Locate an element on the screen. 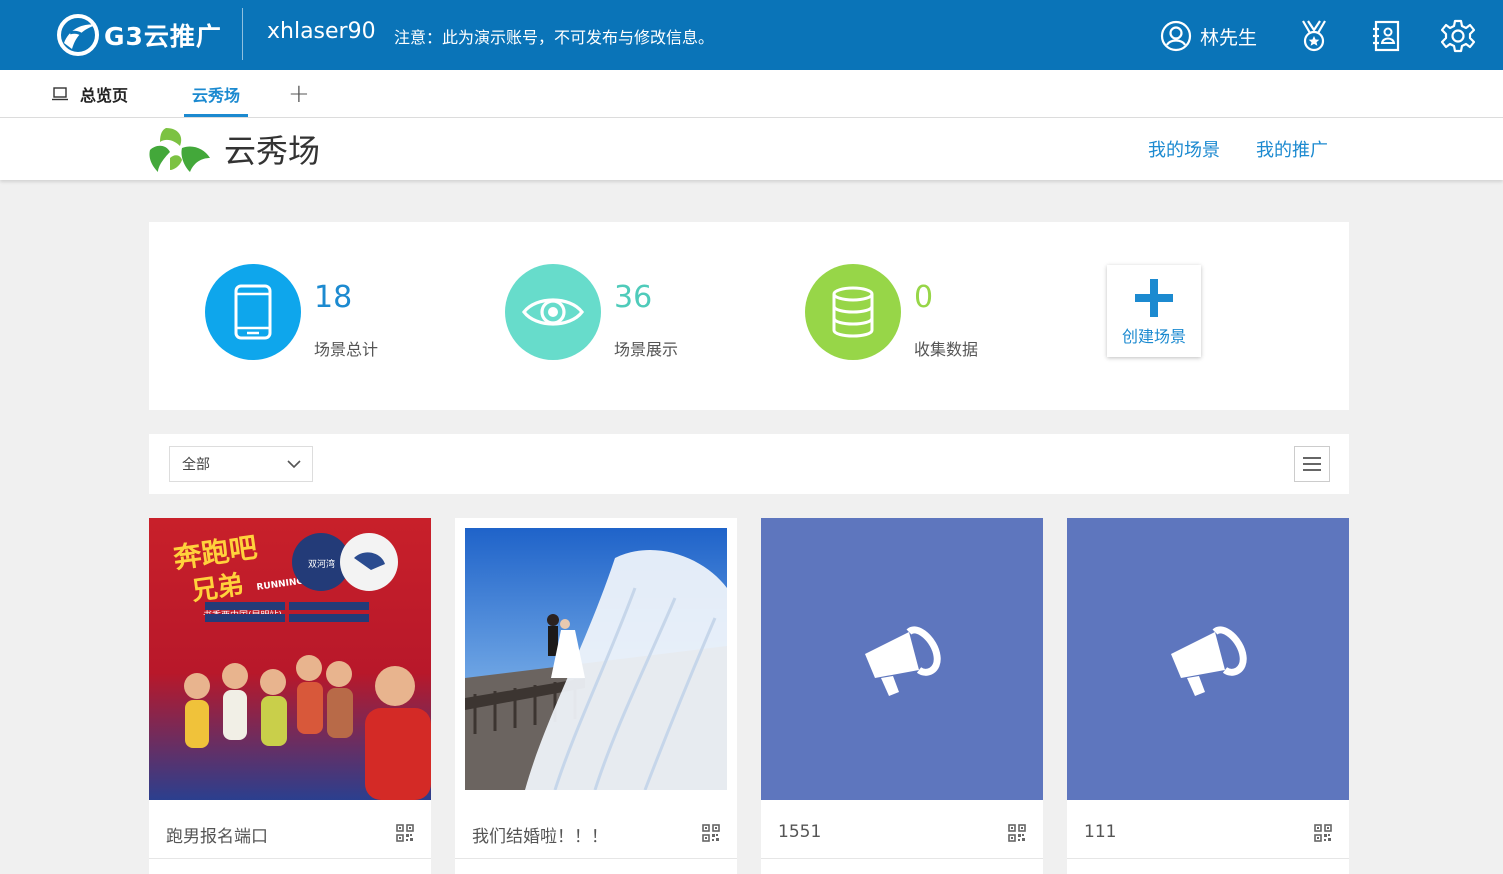  add-tab-button: + is located at coordinates (299, 94).